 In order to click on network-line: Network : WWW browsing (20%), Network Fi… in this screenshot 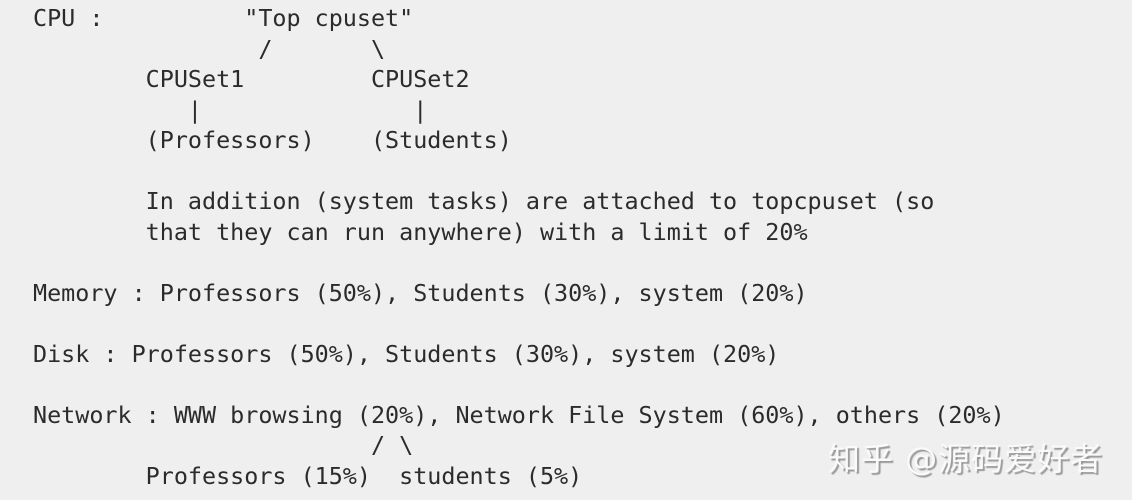, I will do `click(519, 414)`.